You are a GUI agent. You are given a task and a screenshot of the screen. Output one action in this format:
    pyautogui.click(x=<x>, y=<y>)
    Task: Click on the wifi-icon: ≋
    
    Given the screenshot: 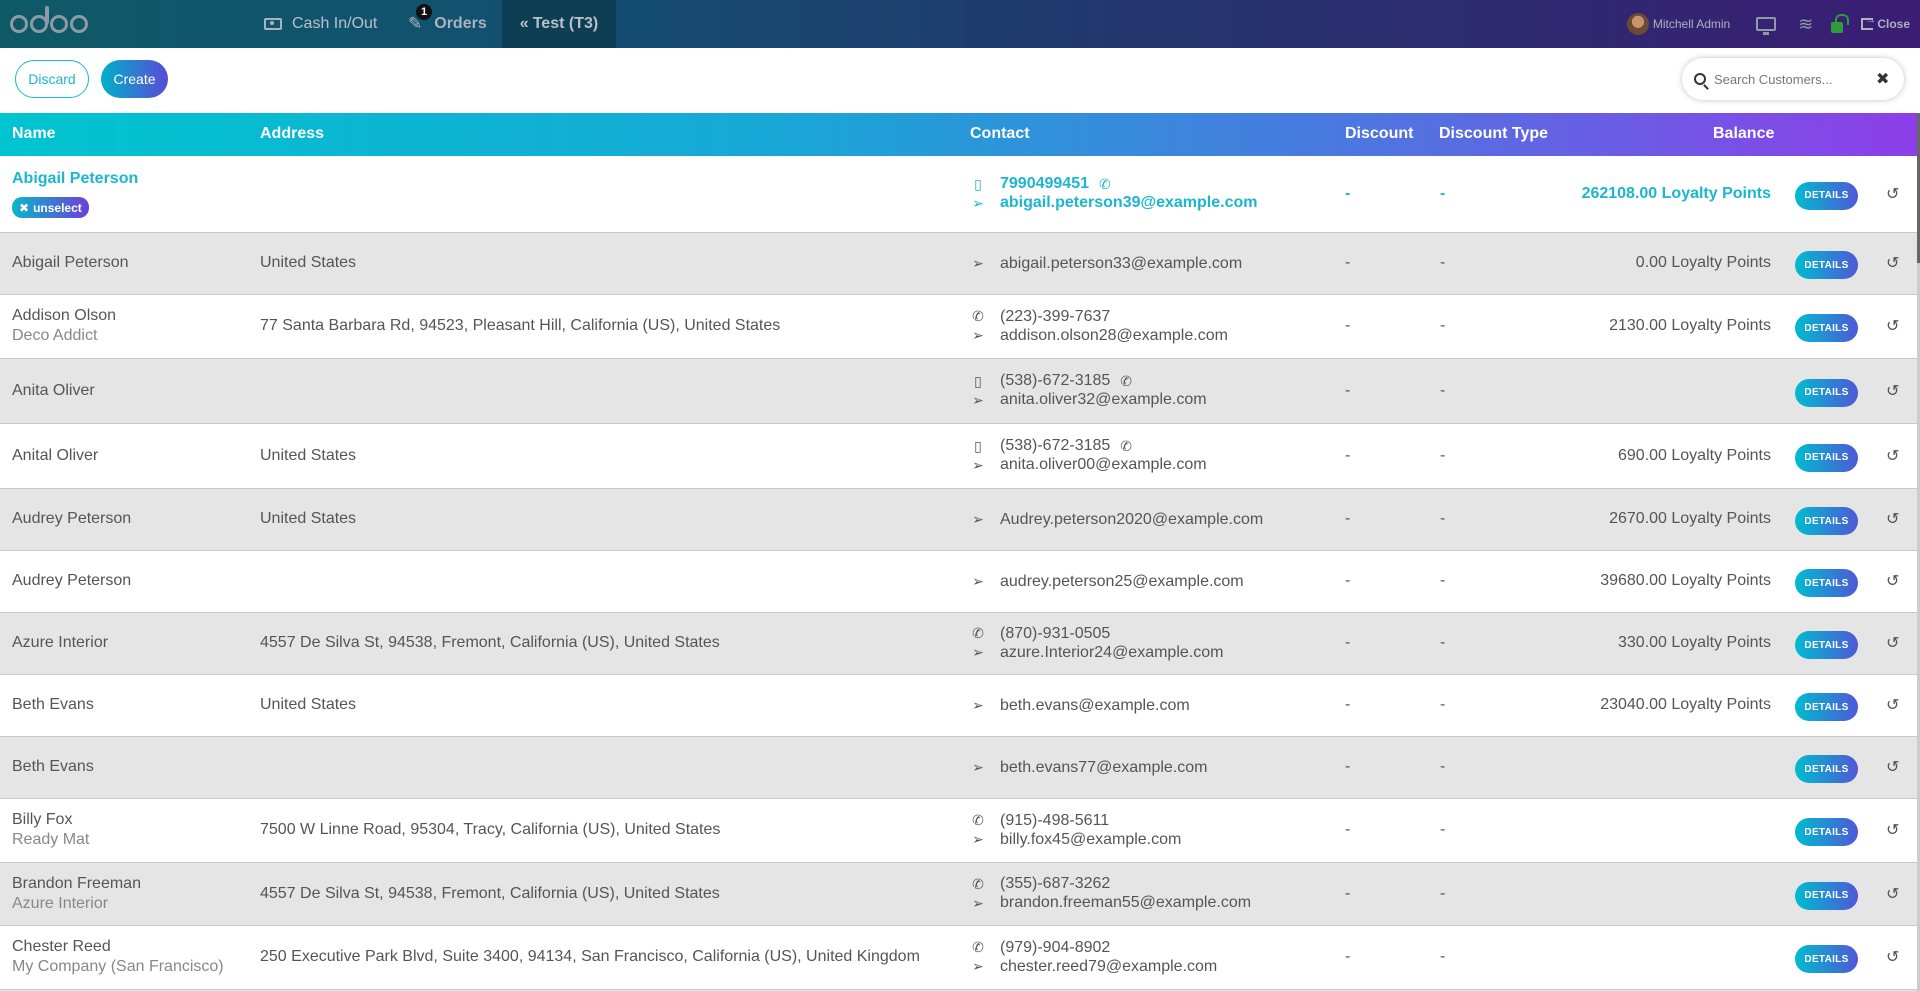 What is the action you would take?
    pyautogui.click(x=1806, y=23)
    